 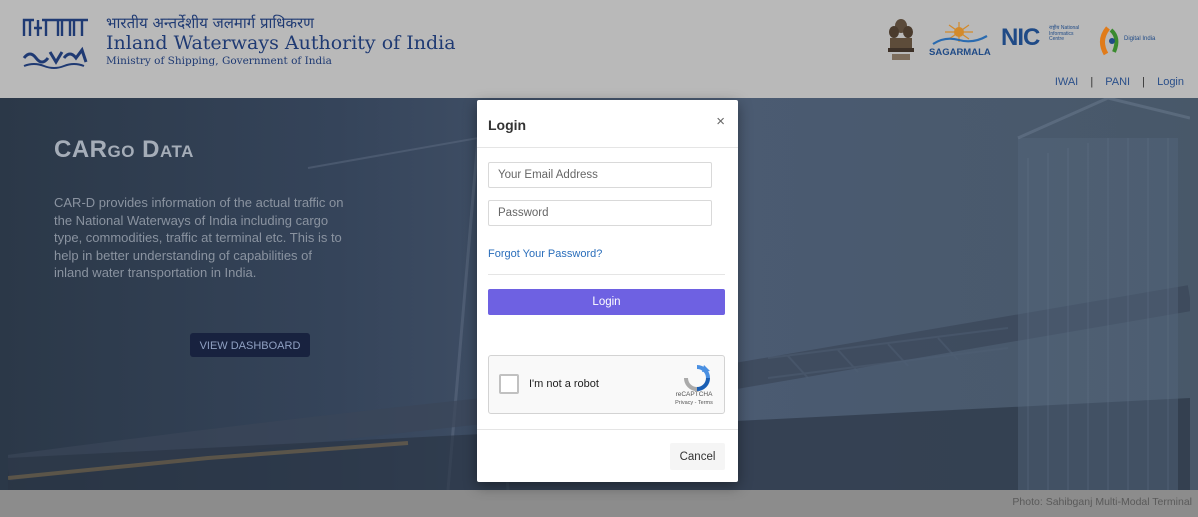 What do you see at coordinates (564, 384) in the screenshot?
I see `recaptcha-label: I'm not a robot` at bounding box center [564, 384].